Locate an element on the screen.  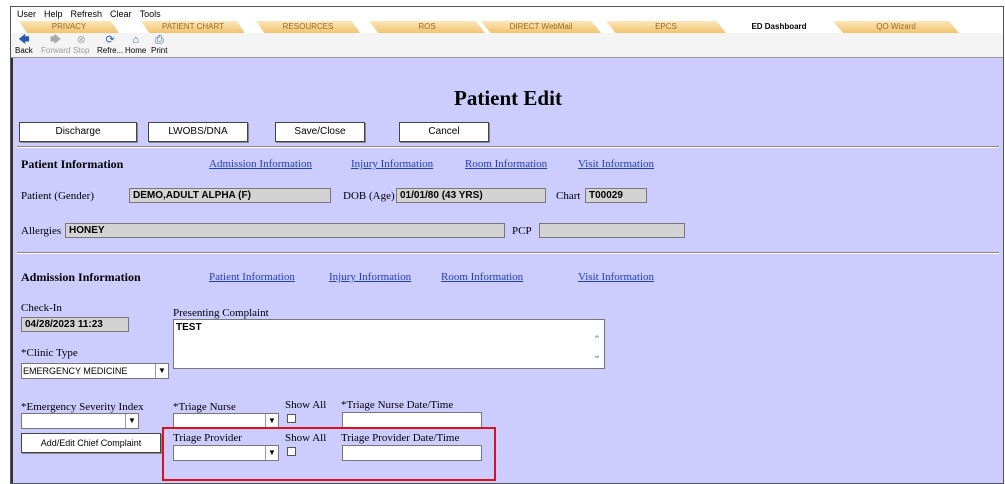
back-button: 🡄 Back is located at coordinates (24, 44).